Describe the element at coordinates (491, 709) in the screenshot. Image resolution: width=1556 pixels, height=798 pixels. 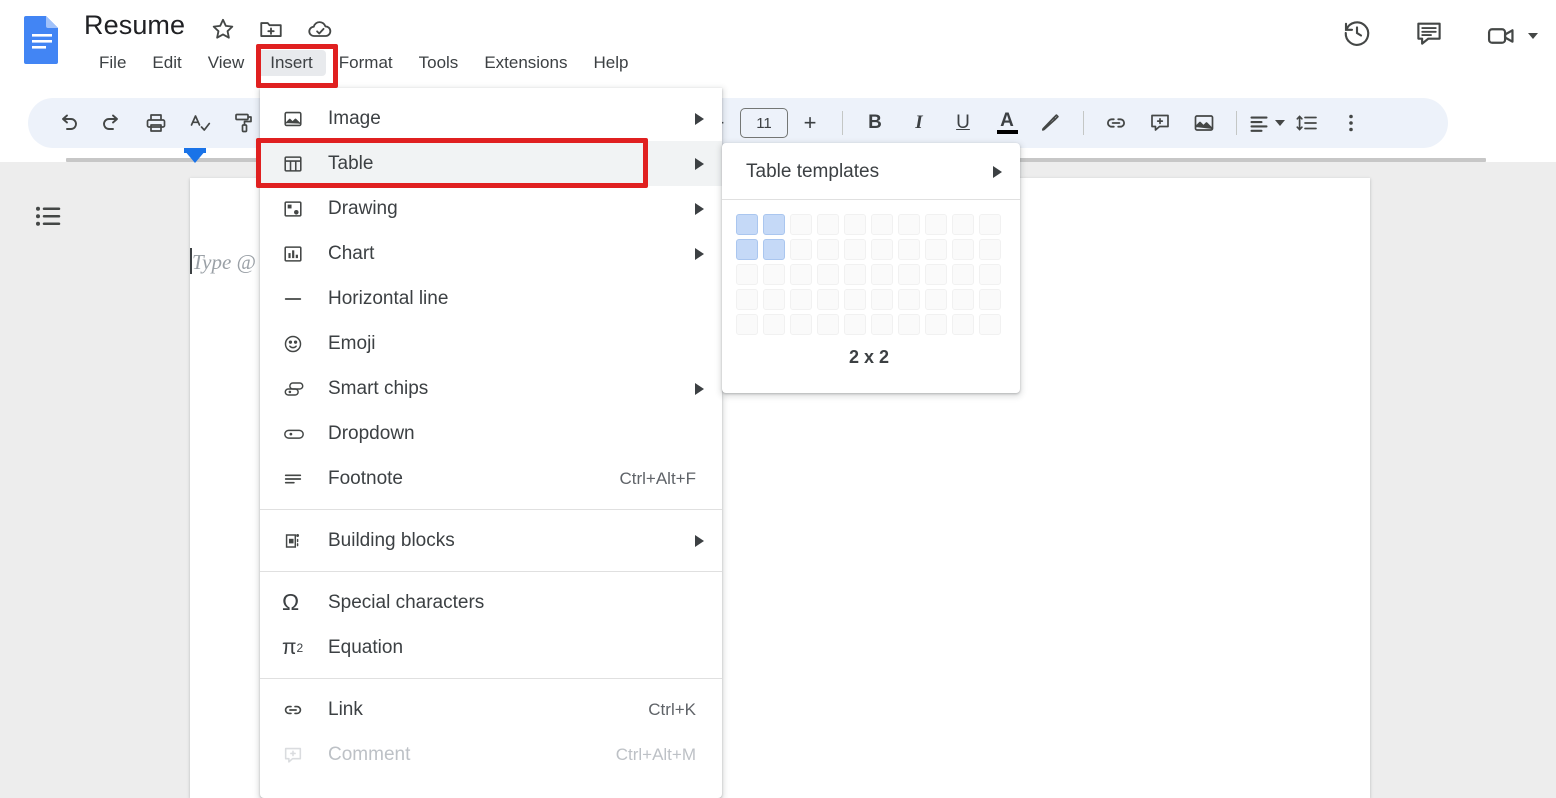
I see `menu-option-link: Link Ctrl+K` at that location.